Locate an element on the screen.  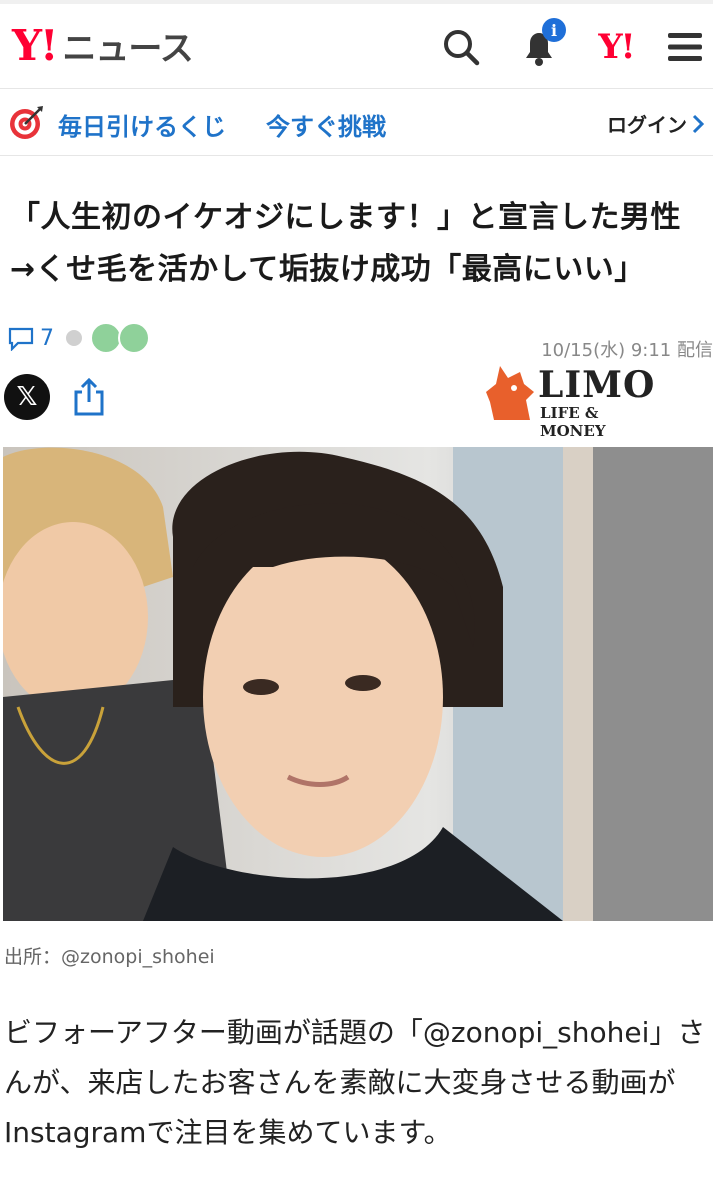
target-icon is located at coordinates (26, 122).